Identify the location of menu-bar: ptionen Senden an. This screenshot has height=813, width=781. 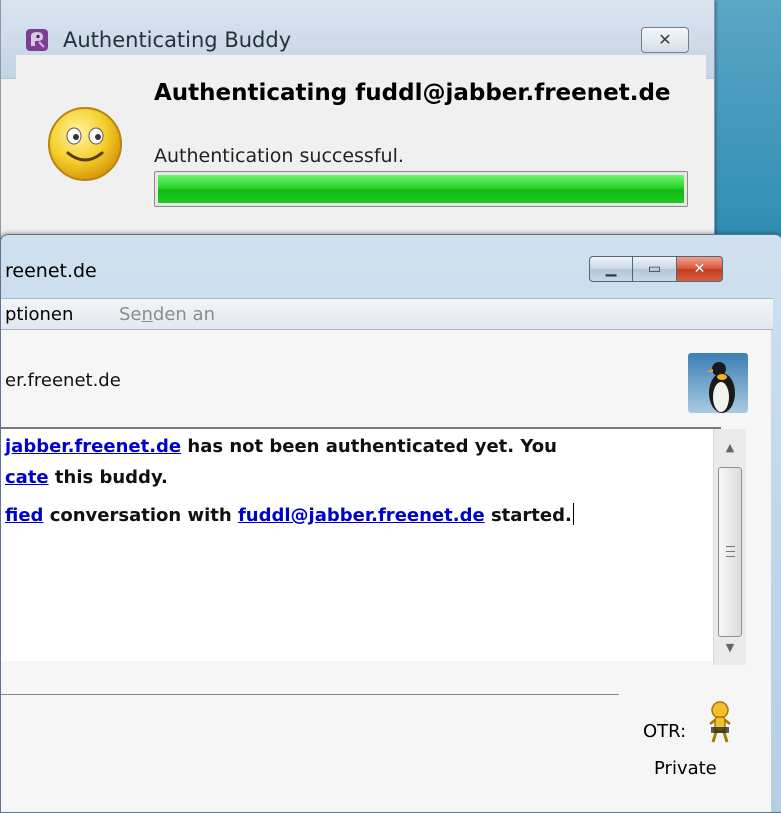
(387, 314).